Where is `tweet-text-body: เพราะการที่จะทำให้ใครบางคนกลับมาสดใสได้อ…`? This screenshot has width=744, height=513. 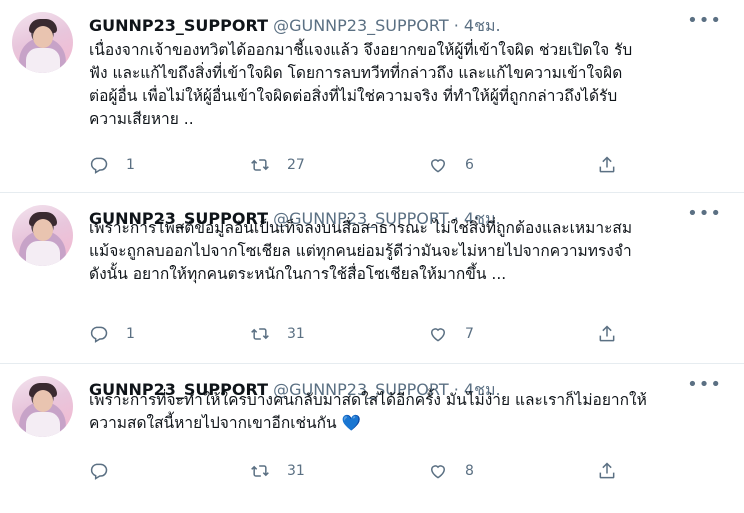 tweet-text-body: เพราะการที่จะทำให้ใครบางคนกลับมาสดใสได้อ… is located at coordinates (368, 411).